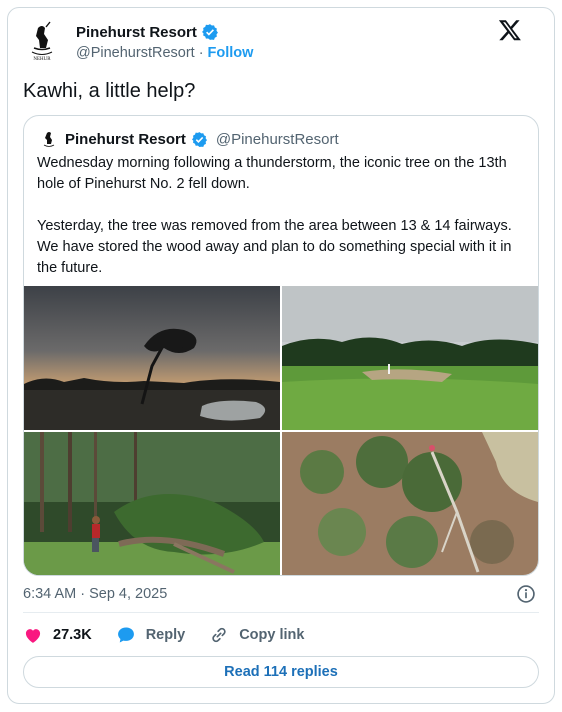 The height and width of the screenshot is (712, 562). I want to click on fallen-tree-aerial-photo, so click(410, 503).